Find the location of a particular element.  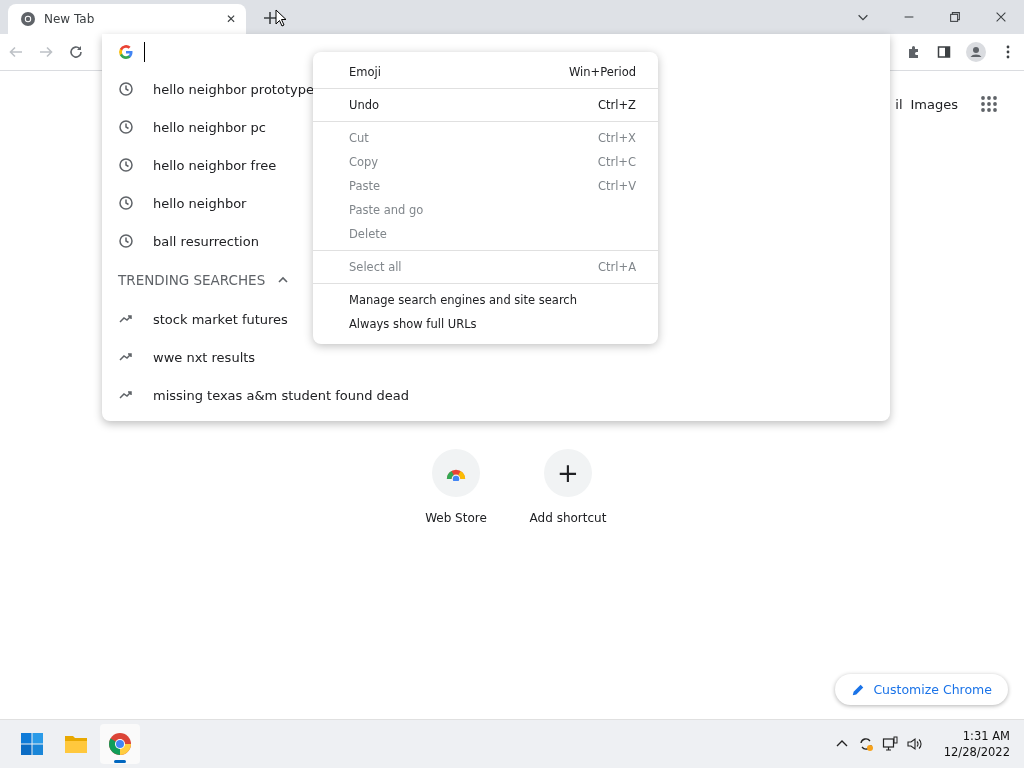

close-icon is located at coordinates (1001, 17).